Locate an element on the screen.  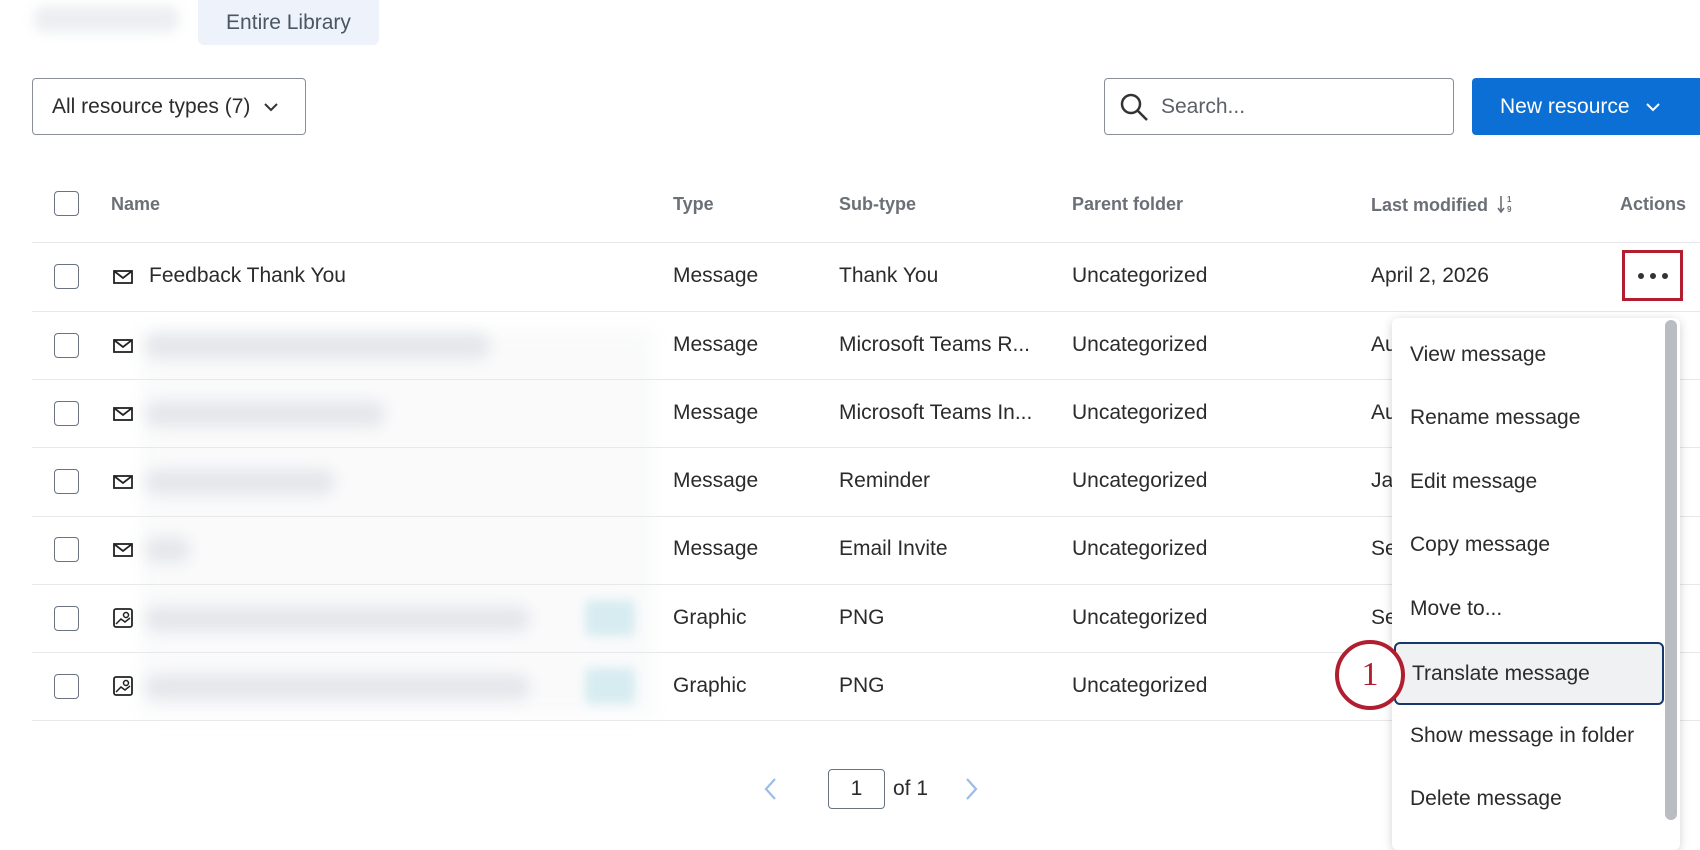
menu-item-rename-message: Rename message is located at coordinates (1526, 417).